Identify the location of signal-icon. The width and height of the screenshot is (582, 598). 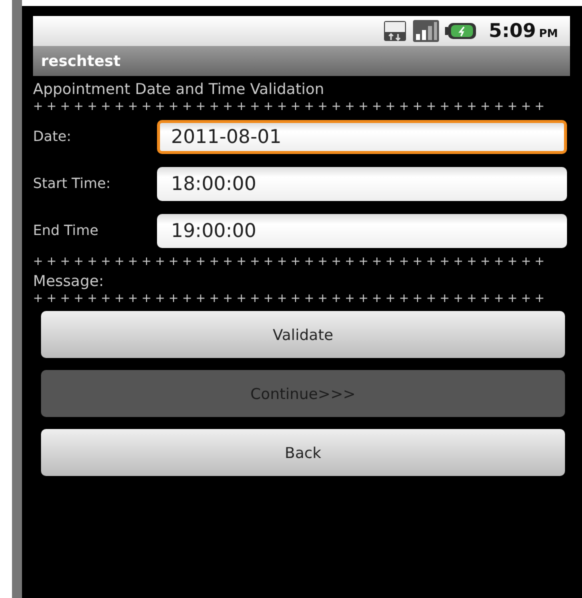
(425, 31).